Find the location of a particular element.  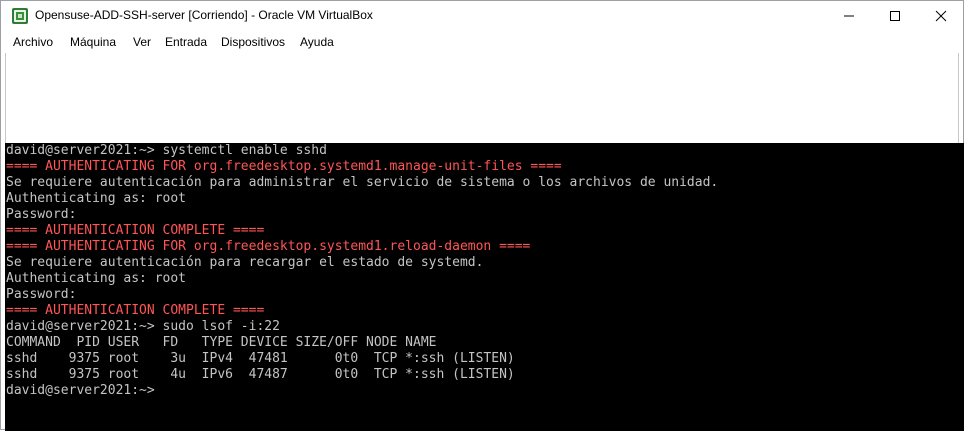

minimize-icon is located at coordinates (849, 16).